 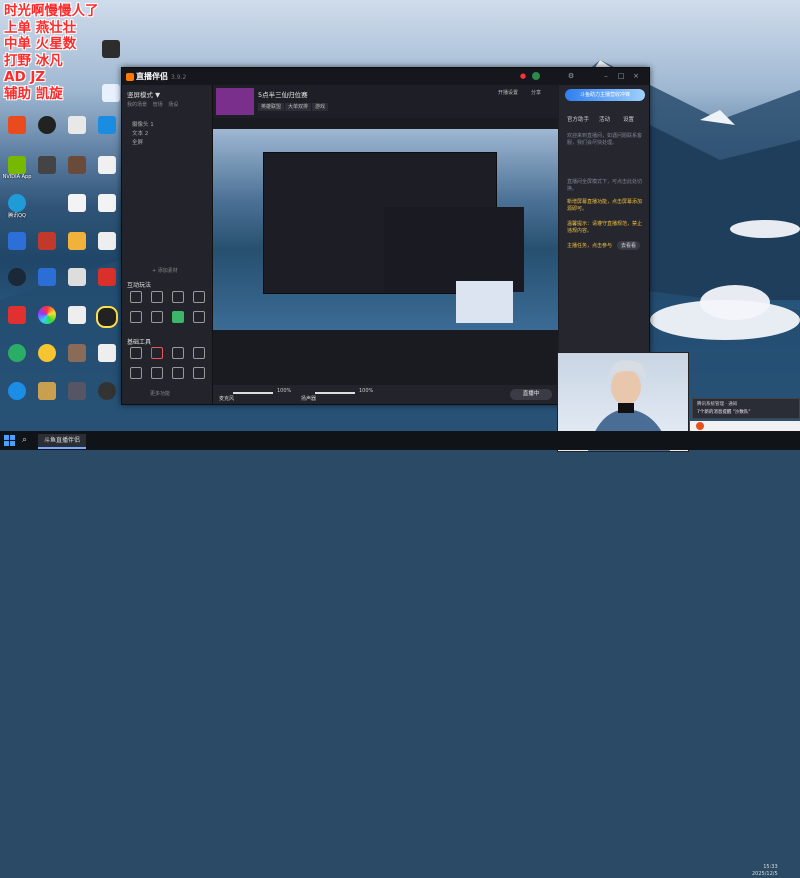 What do you see at coordinates (745, 426) in the screenshot?
I see `input-method-bar` at bounding box center [745, 426].